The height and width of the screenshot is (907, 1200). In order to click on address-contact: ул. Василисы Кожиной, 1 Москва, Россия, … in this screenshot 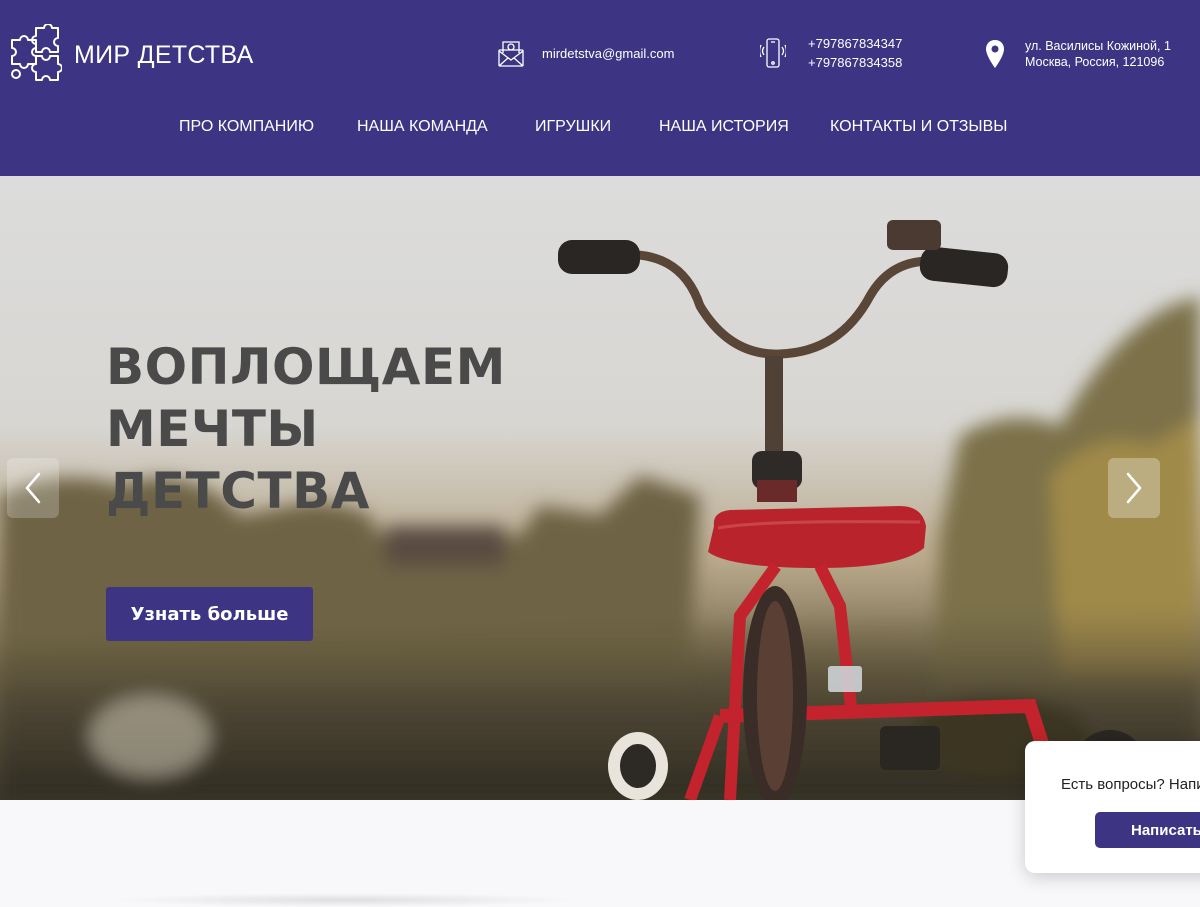, I will do `click(1078, 54)`.